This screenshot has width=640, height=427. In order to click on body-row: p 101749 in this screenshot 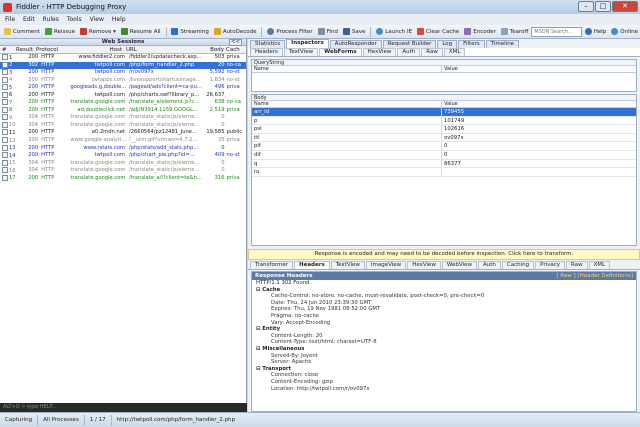, I will do `click(444, 121)`.